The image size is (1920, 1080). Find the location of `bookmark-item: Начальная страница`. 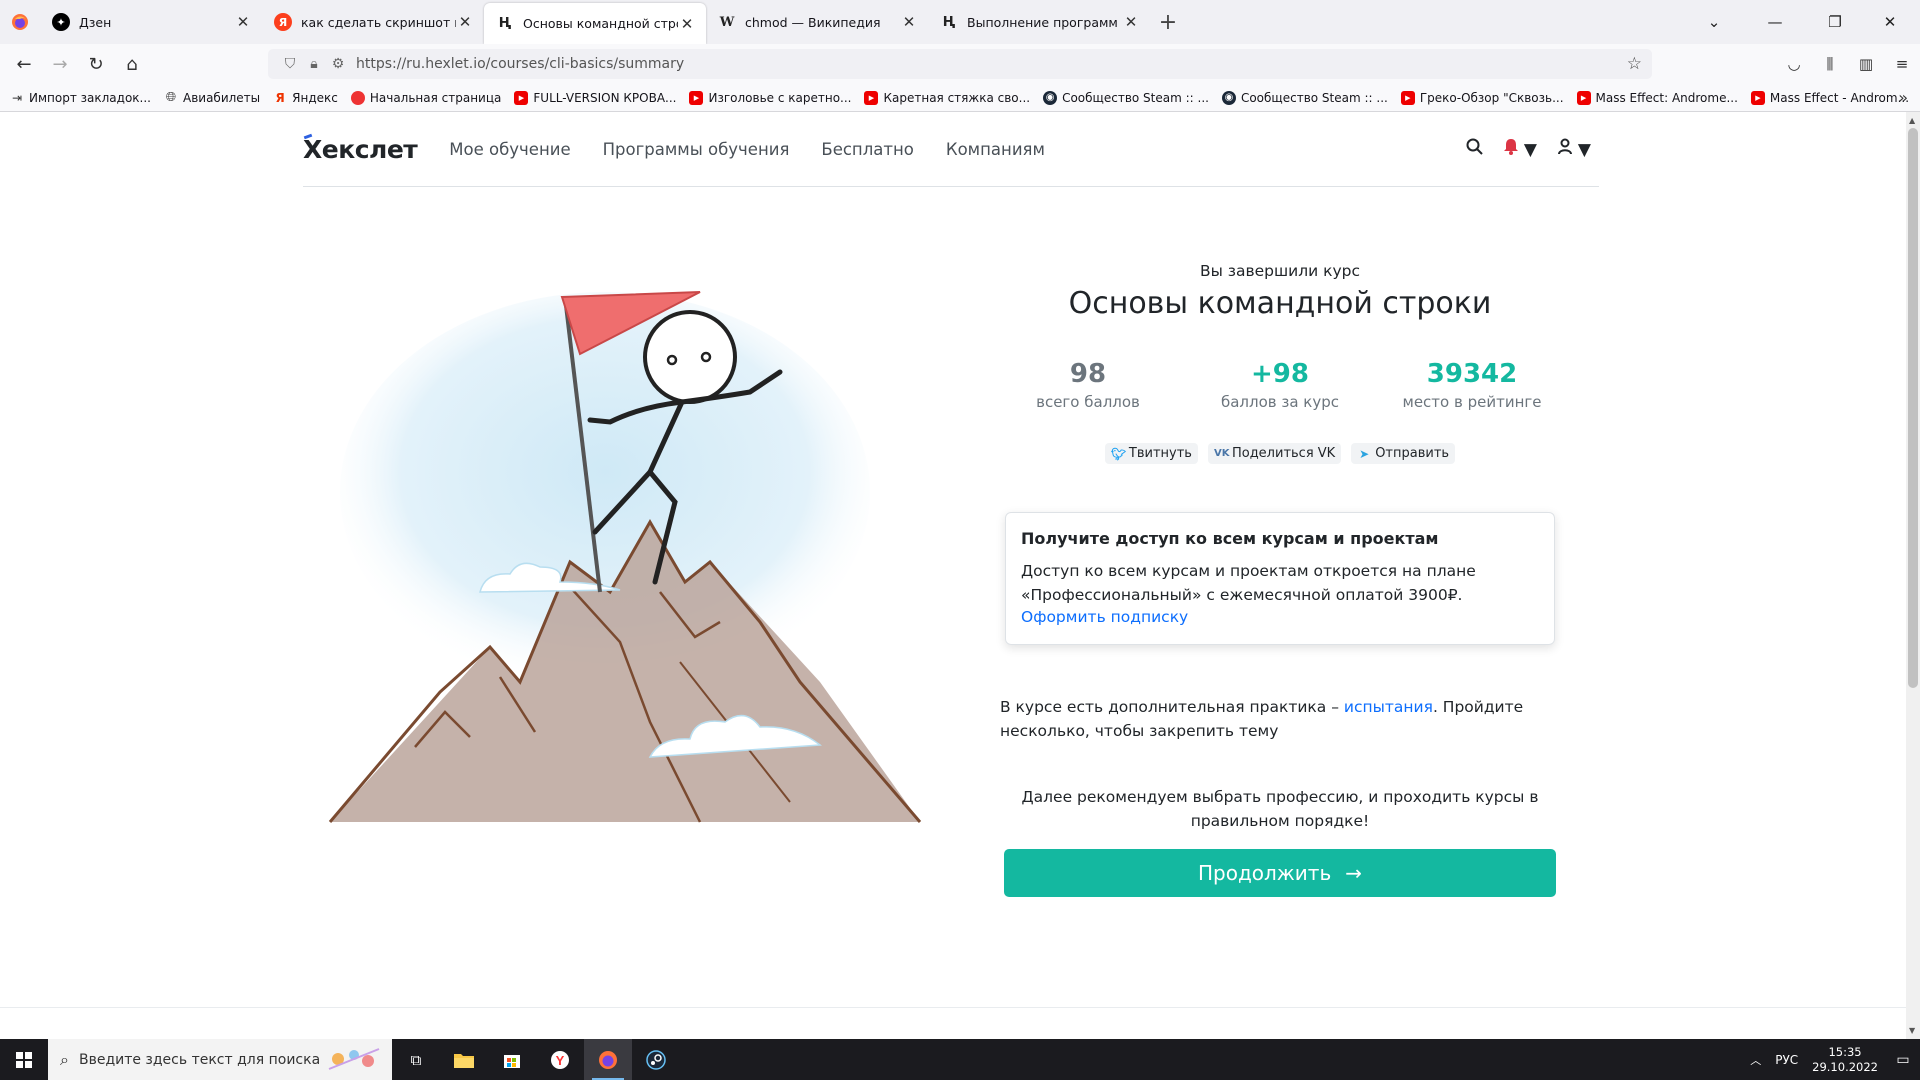

bookmark-item: Начальная страница is located at coordinates (426, 97).